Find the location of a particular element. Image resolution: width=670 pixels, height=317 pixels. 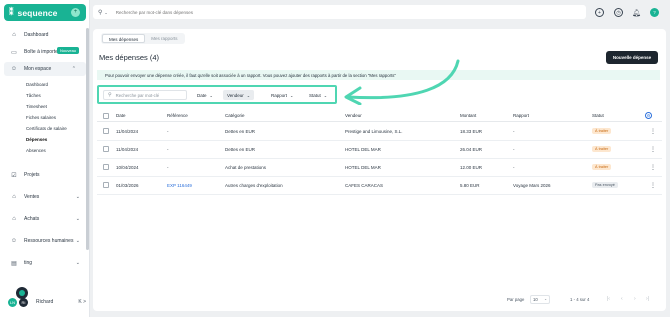

brand-logo: ⁑ sequence + is located at coordinates (45, 12).